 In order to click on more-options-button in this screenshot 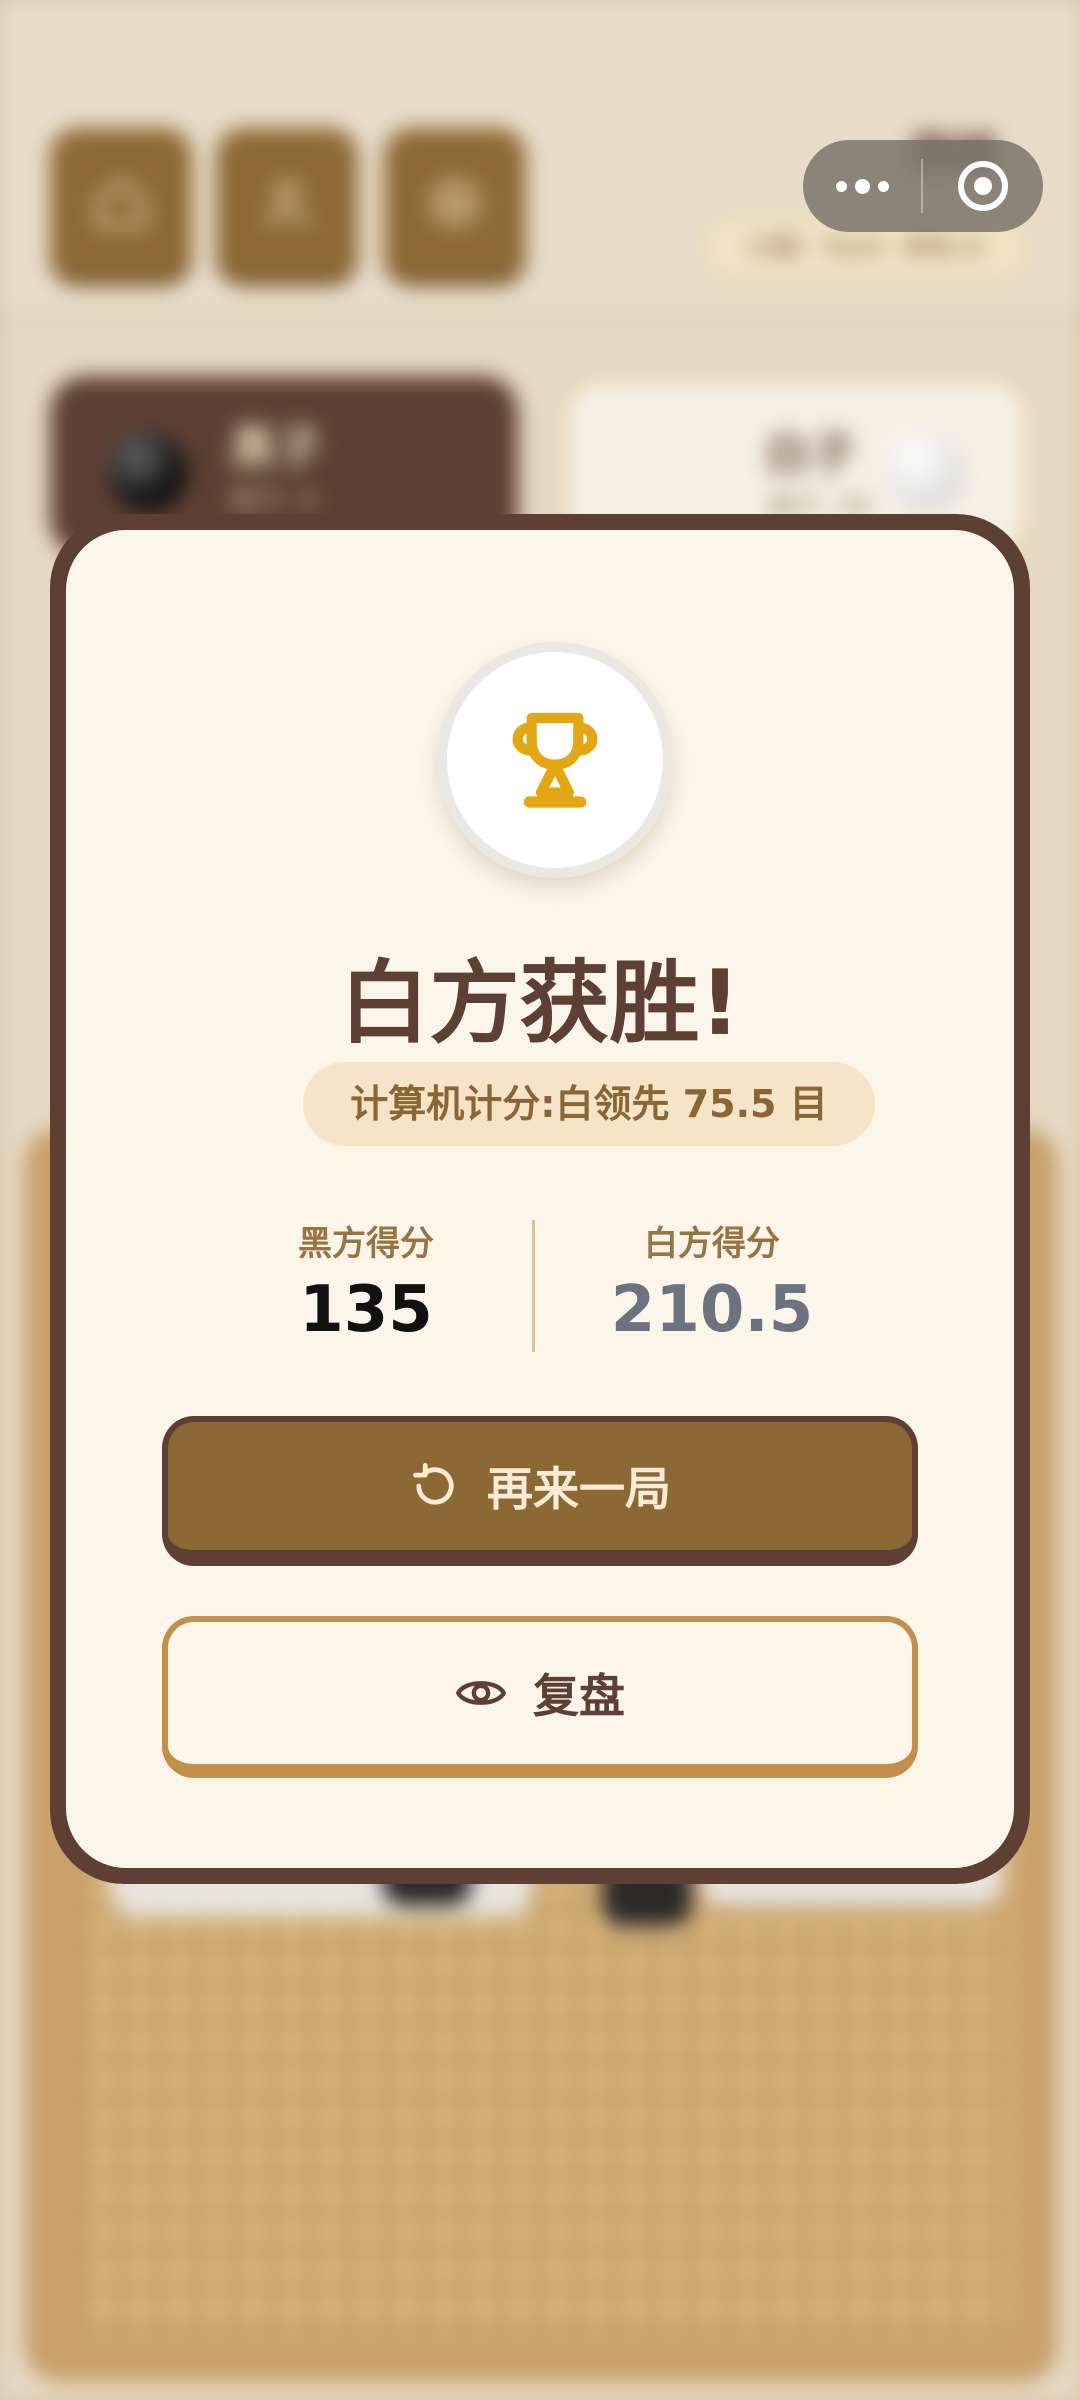, I will do `click(862, 186)`.